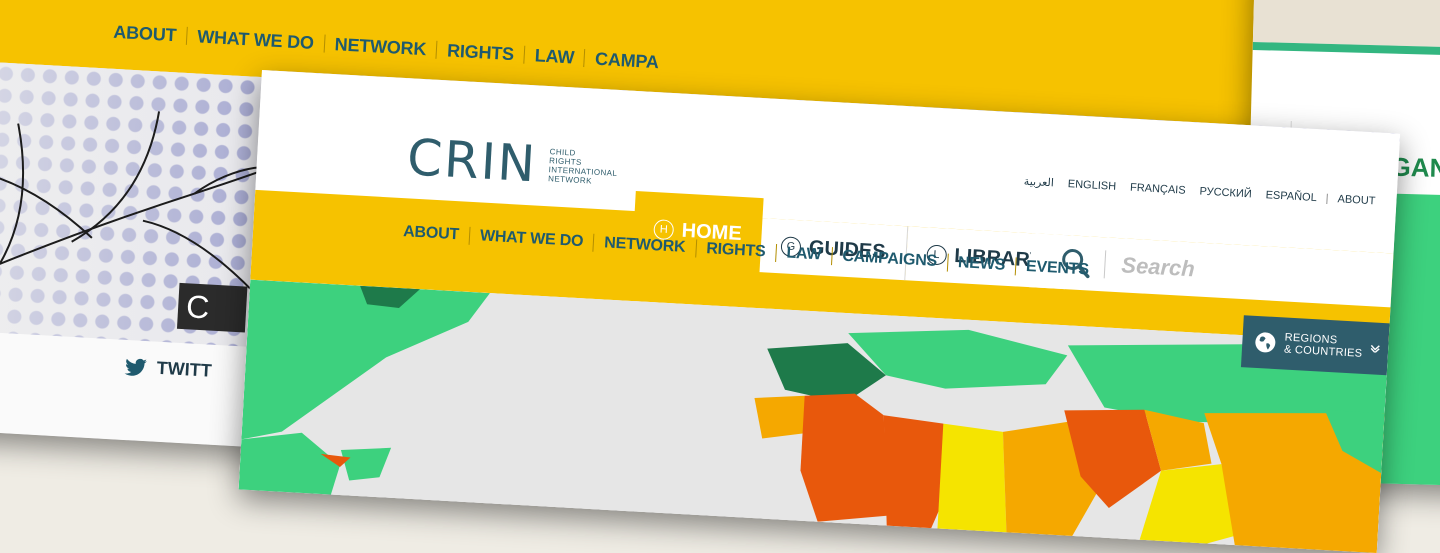  Describe the element at coordinates (1291, 196) in the screenshot. I see `lang-spanish: ESPAÑOL` at that location.